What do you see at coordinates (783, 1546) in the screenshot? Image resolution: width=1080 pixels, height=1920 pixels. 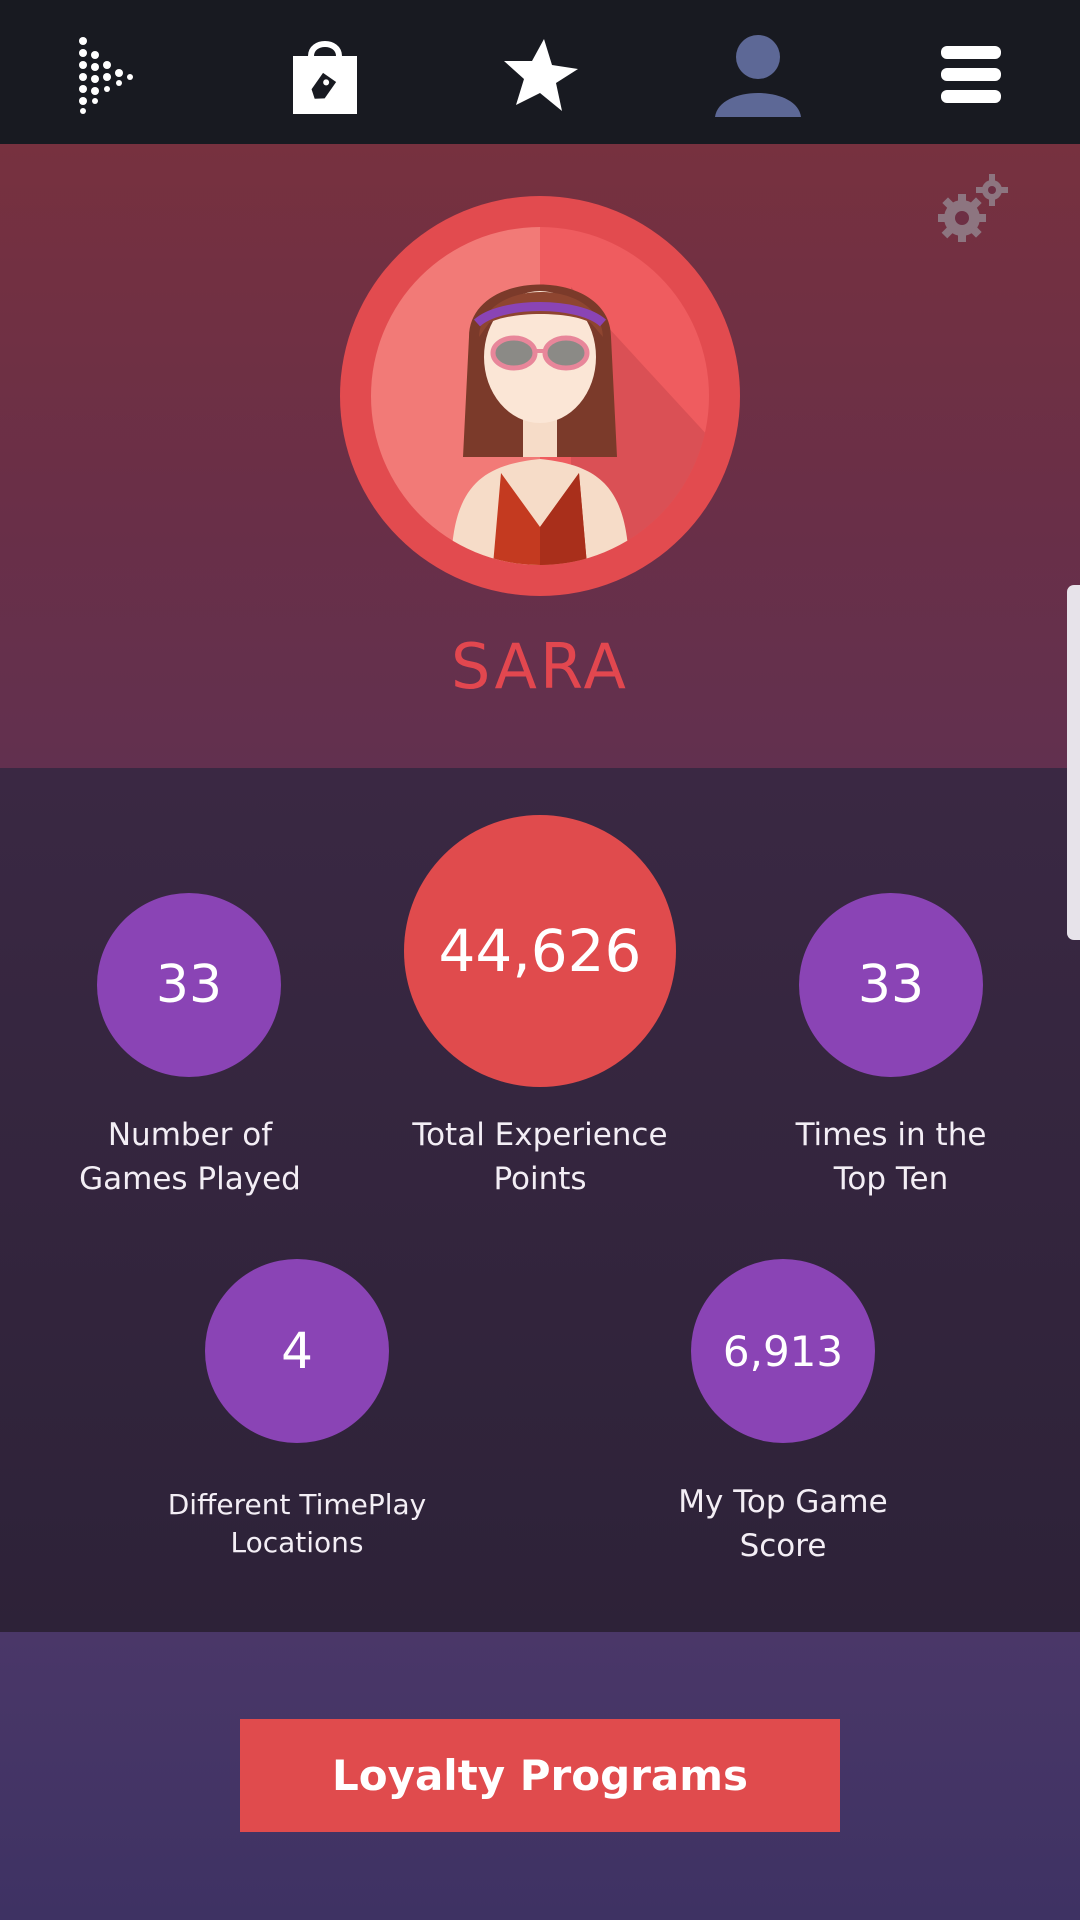 I see `top-score-label-line2: Score` at bounding box center [783, 1546].